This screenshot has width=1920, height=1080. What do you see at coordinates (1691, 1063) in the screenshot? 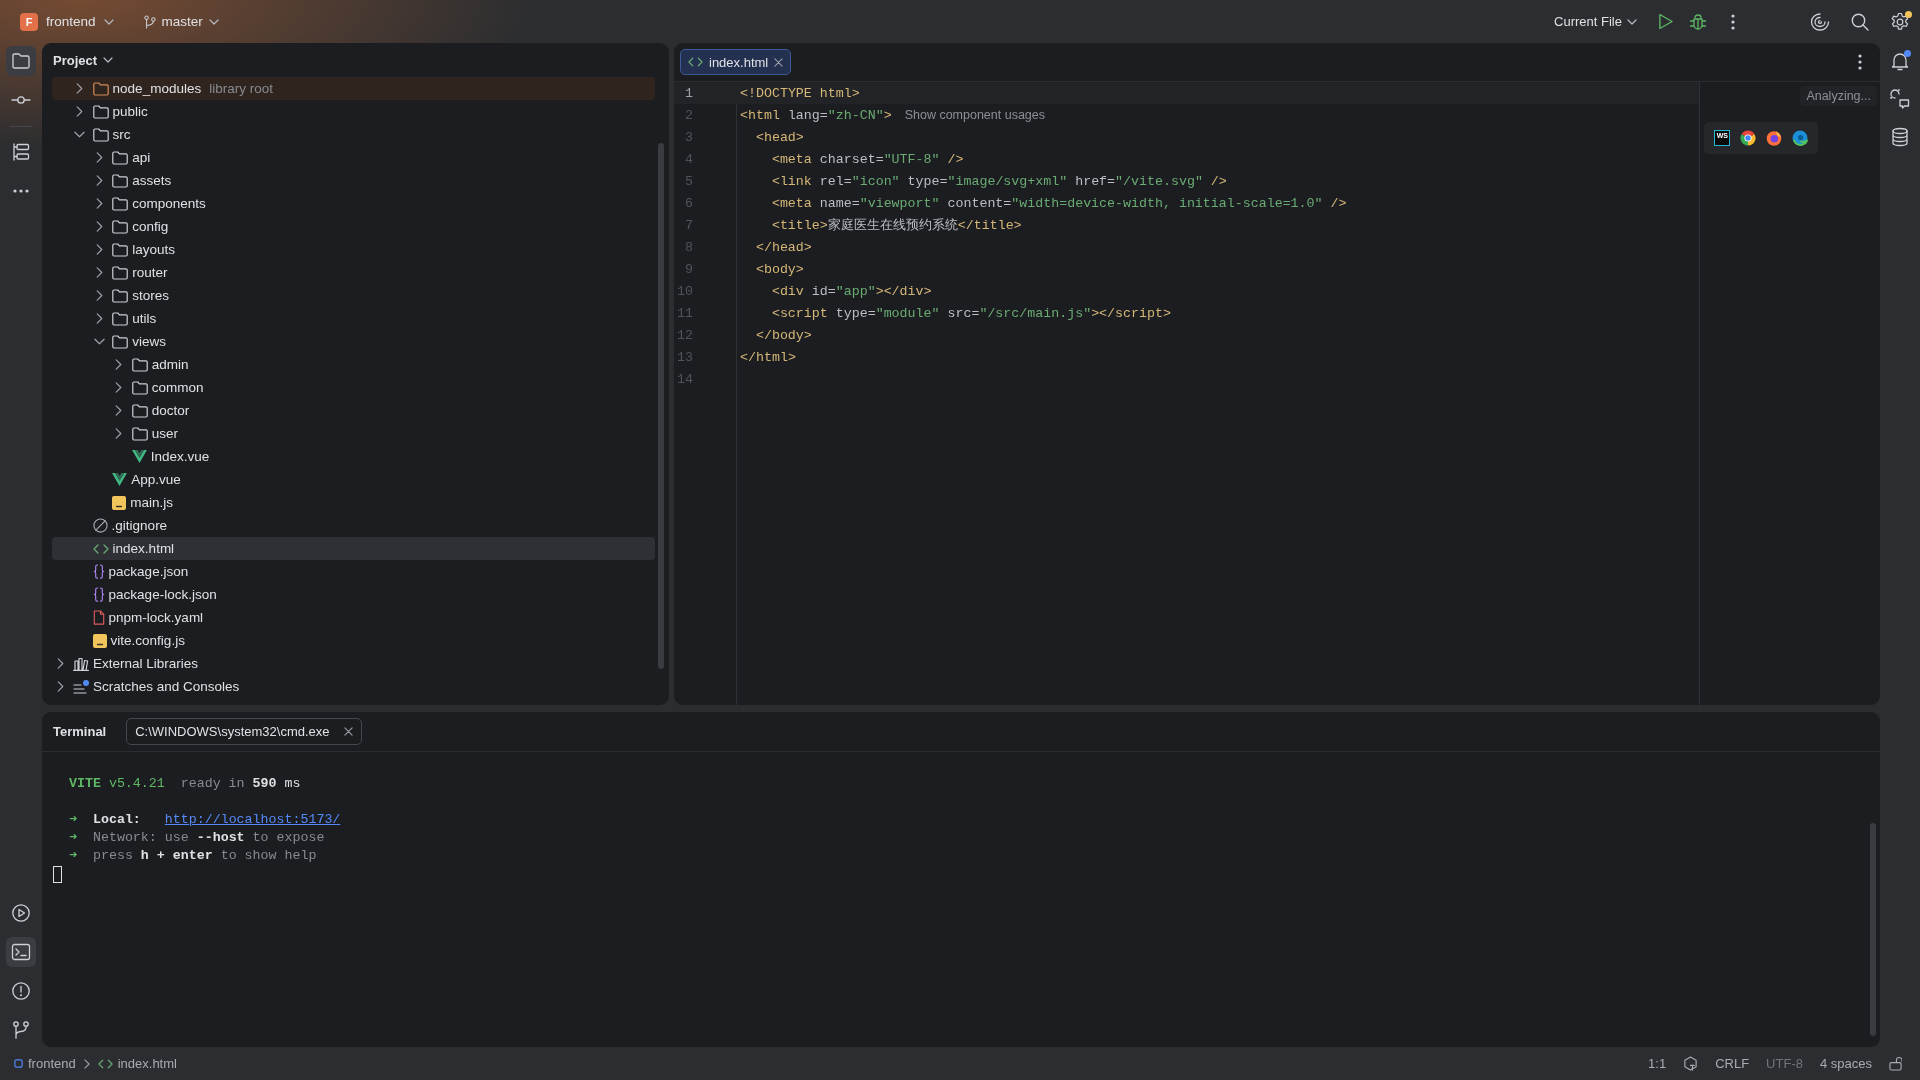
I see `hexagon-icon` at bounding box center [1691, 1063].